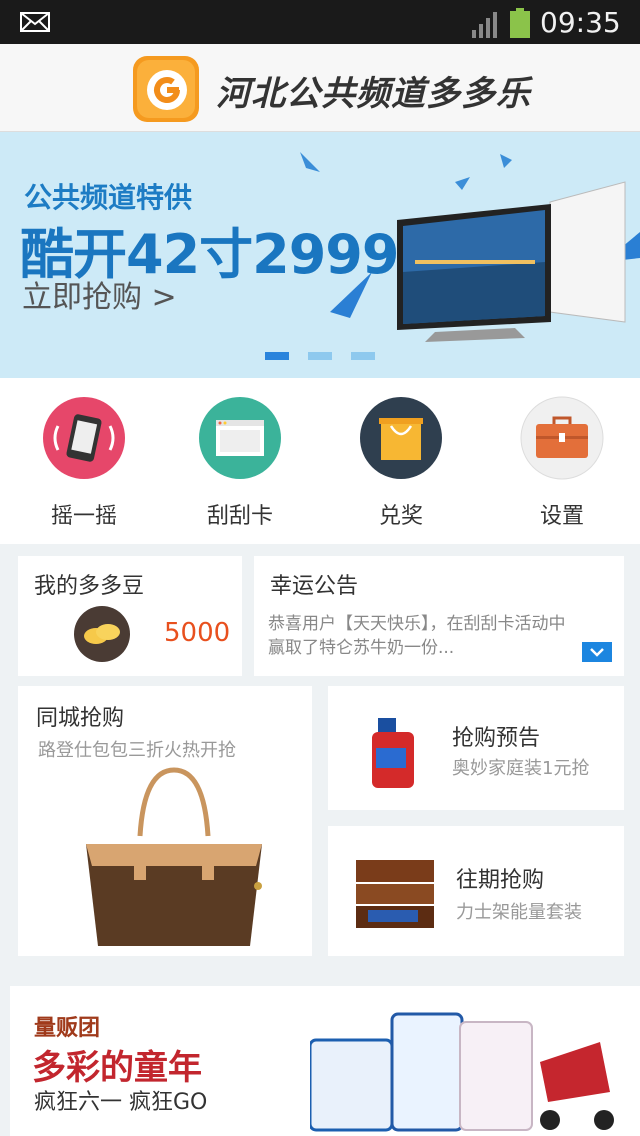  I want to click on banner-line3: 立即抢购 >, so click(99, 294).